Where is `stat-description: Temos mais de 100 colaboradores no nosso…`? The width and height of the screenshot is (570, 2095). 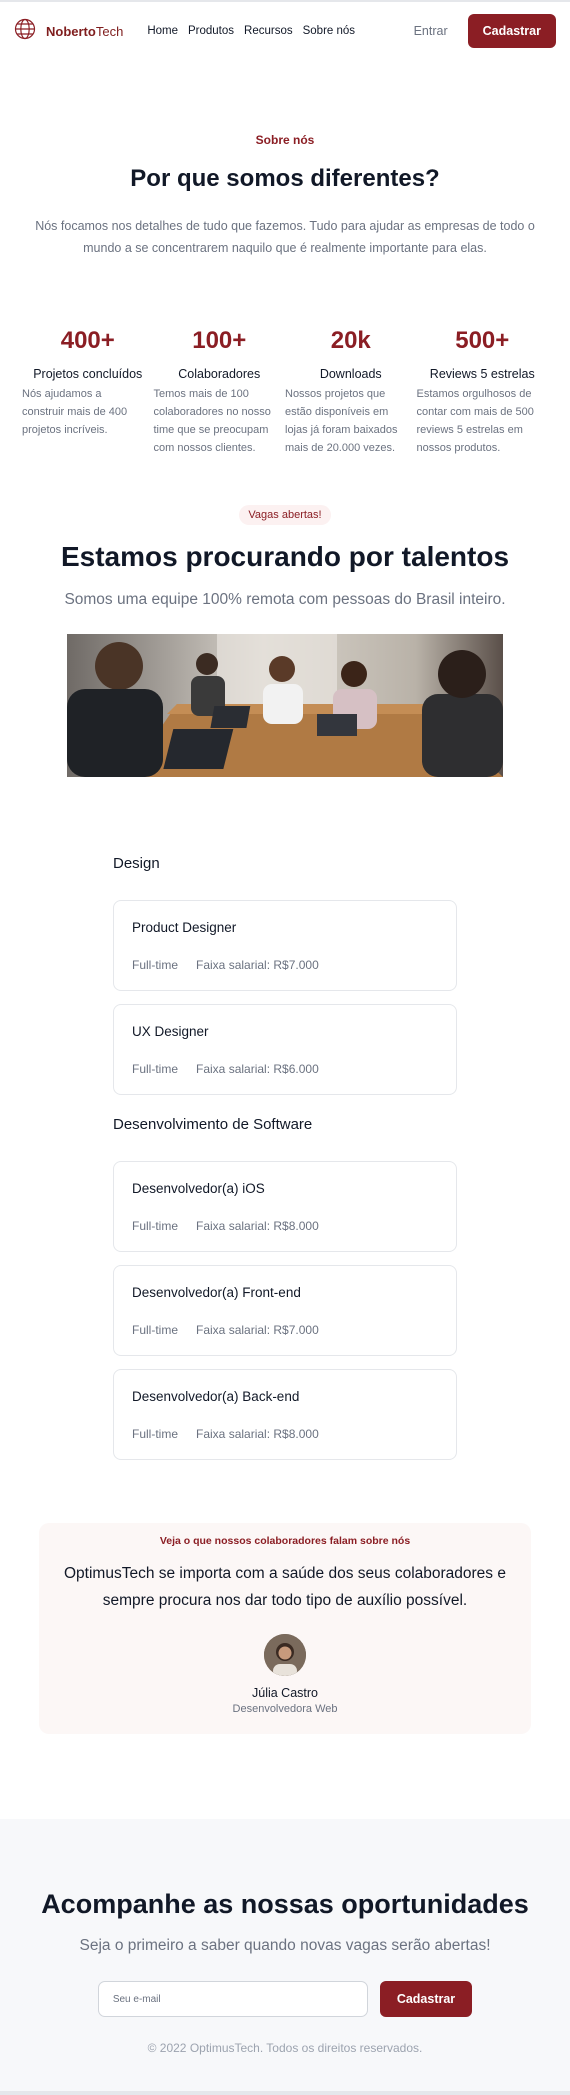 stat-description: Temos mais de 100 colaboradores no nosso… is located at coordinates (212, 421).